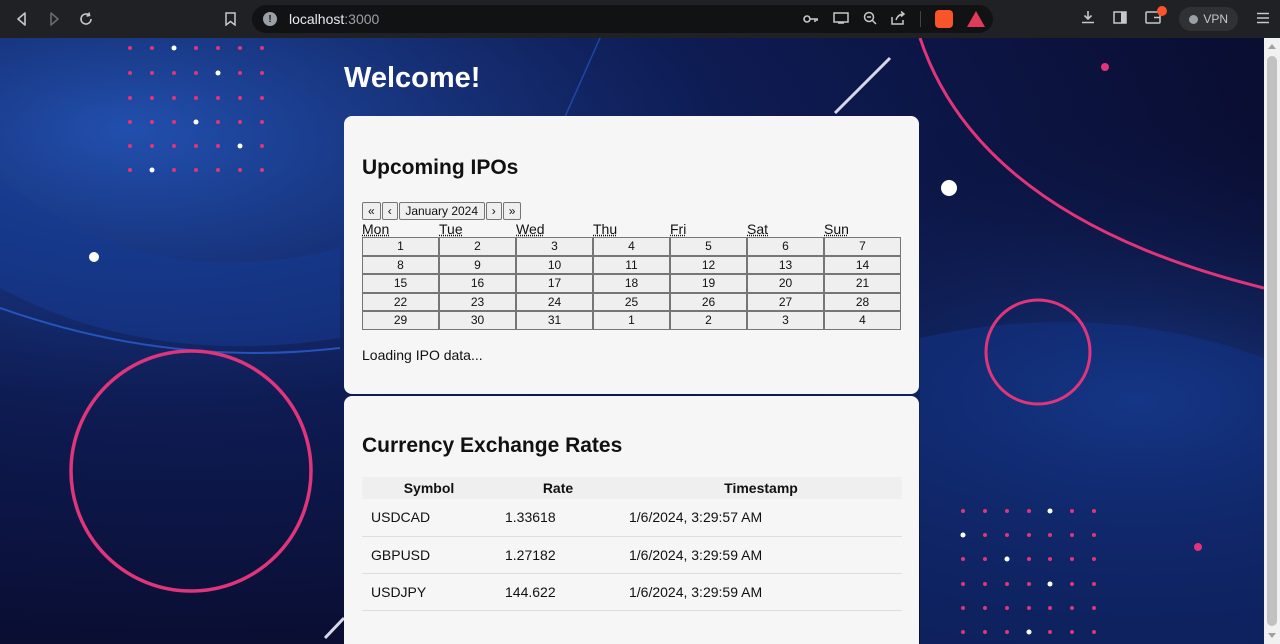 Image resolution: width=1280 pixels, height=644 pixels. I want to click on calendar-day: 29, so click(400, 320).